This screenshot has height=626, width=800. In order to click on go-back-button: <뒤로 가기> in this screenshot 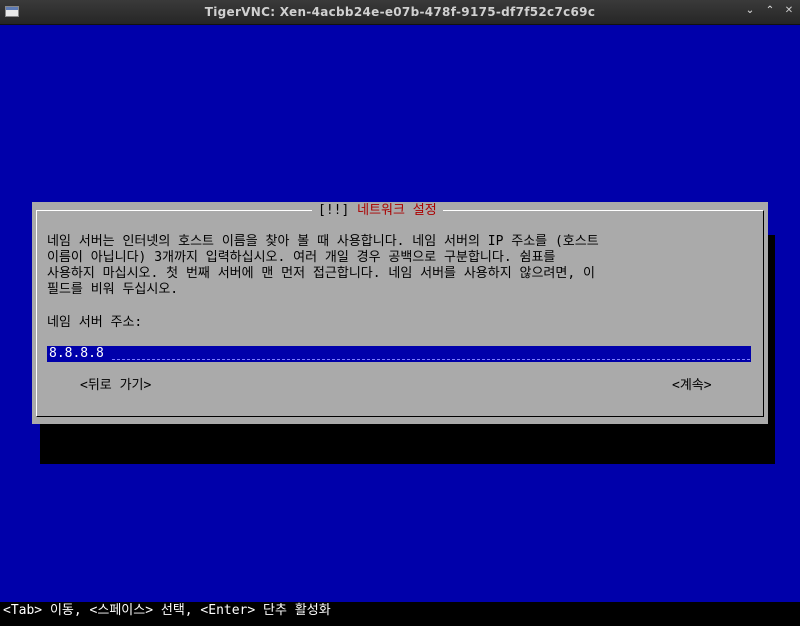, I will do `click(115, 386)`.